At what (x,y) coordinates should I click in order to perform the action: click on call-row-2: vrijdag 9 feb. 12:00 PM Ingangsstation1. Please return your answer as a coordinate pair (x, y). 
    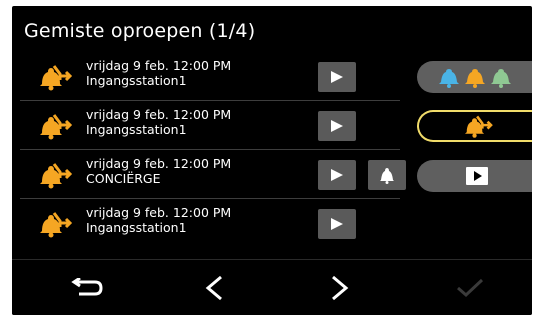
    Looking at the image, I should click on (210, 125).